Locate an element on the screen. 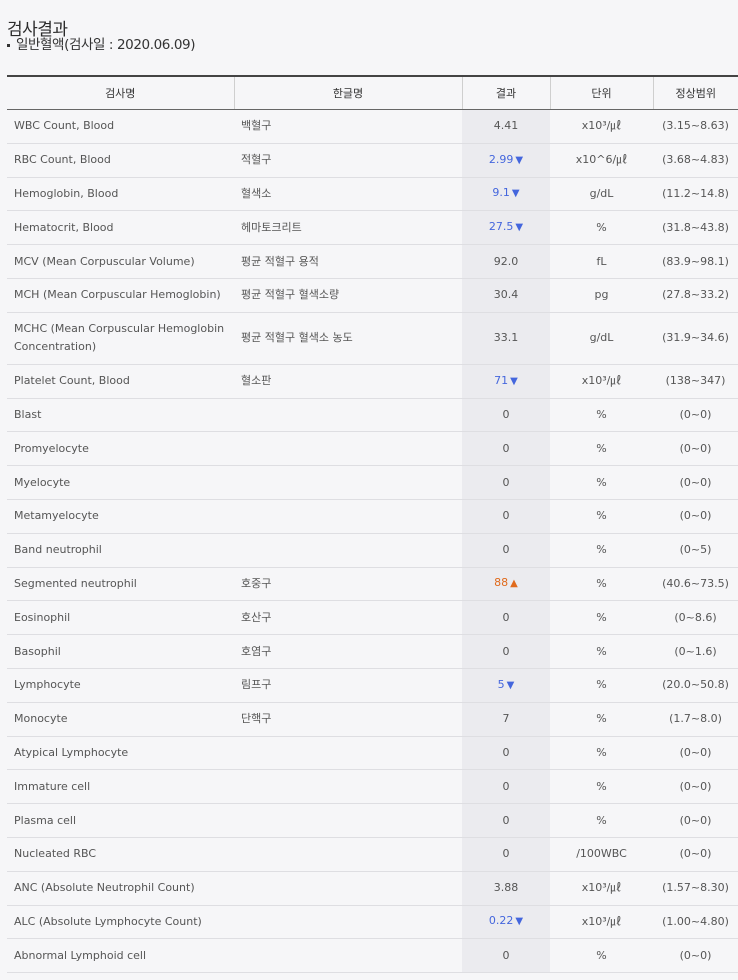  table-row: Plasma cell 0% (0~0) is located at coordinates (372, 820).